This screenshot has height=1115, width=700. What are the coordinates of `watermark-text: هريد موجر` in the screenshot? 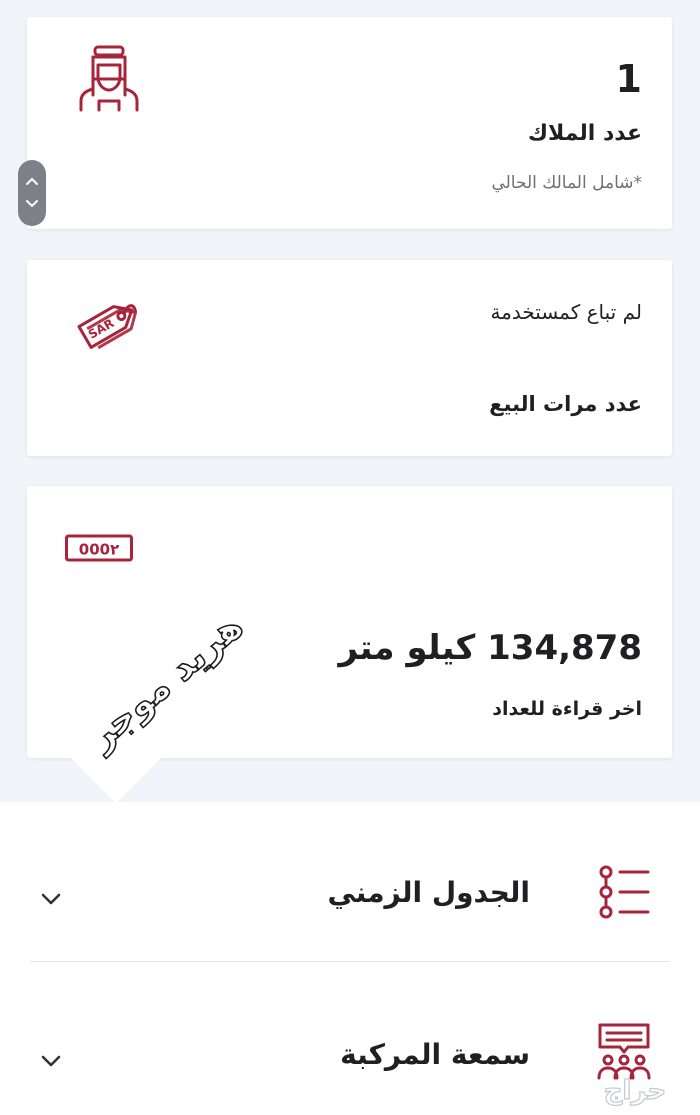 It's located at (165, 682).